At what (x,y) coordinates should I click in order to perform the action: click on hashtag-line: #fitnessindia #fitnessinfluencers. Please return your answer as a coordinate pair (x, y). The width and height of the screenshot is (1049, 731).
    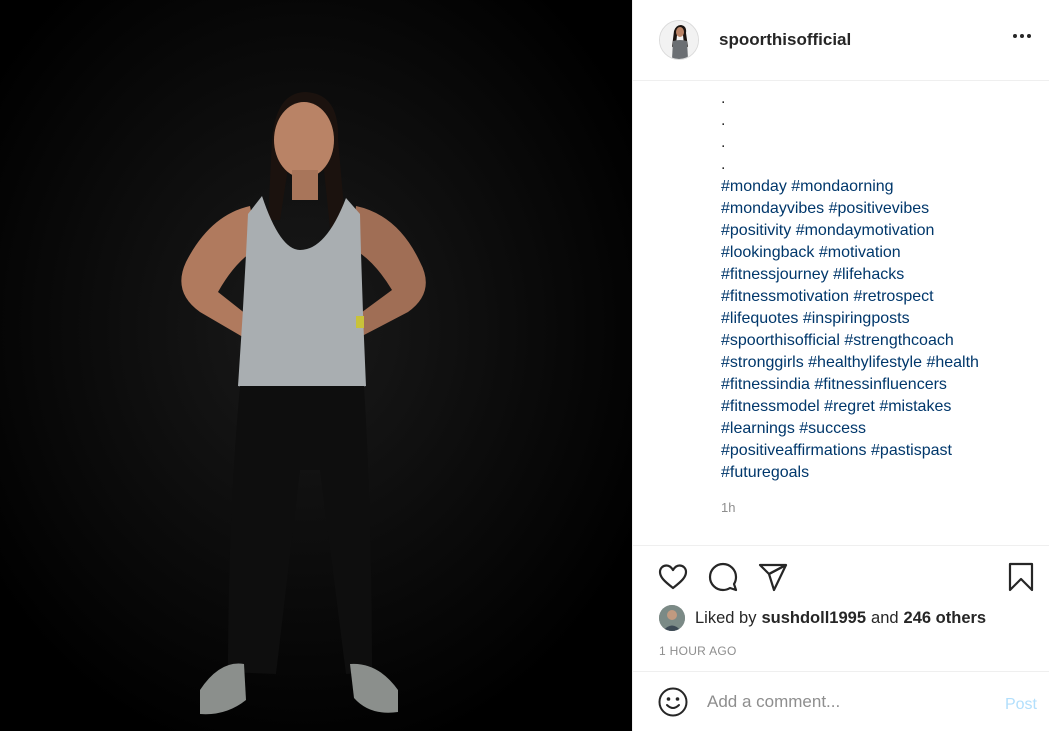
    Looking at the image, I should click on (881, 385).